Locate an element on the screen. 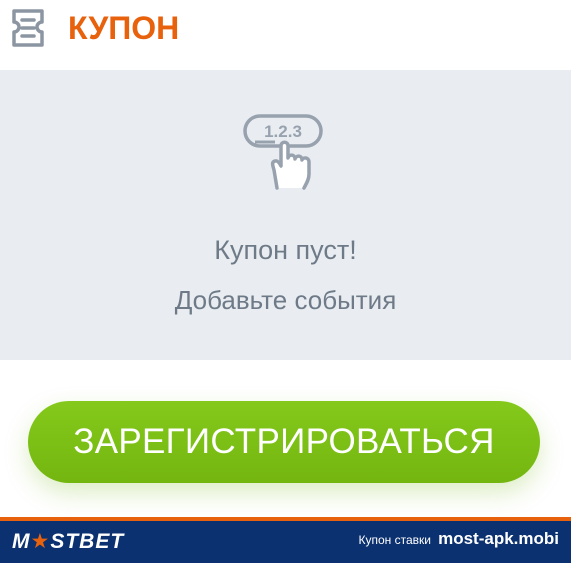  mostbet-logo: M★STBET is located at coordinates (68, 542).